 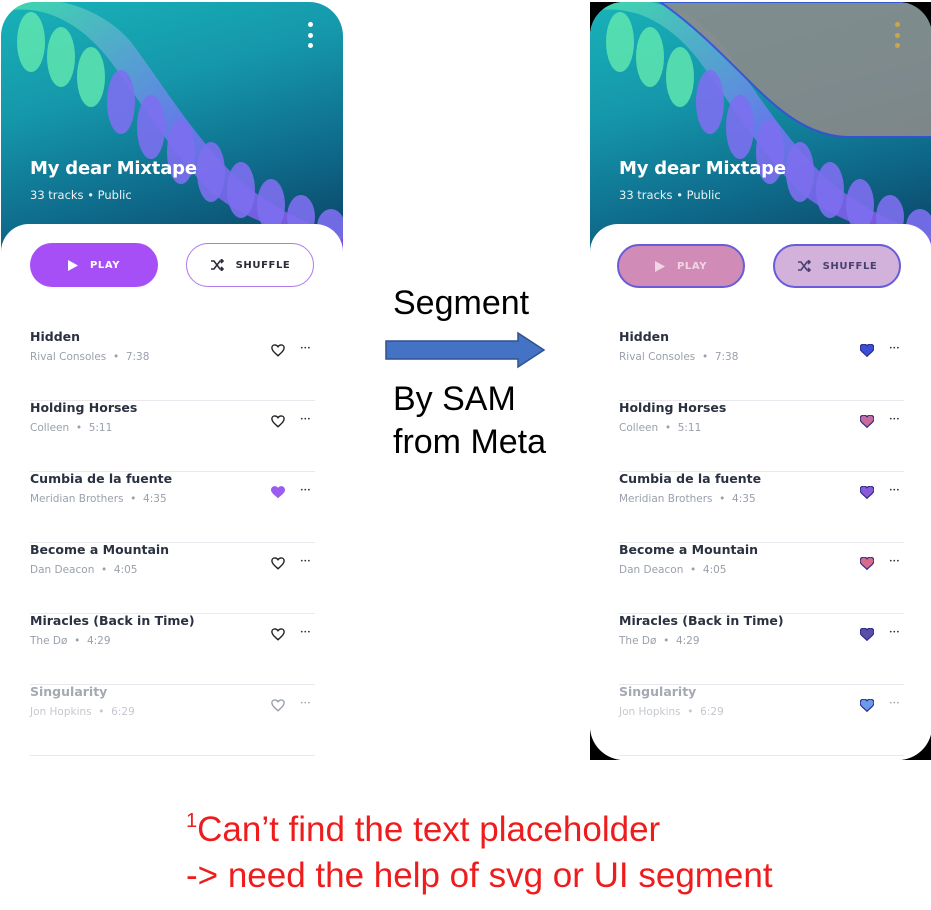 I want to click on play-button-segmented: PLAY, so click(x=681, y=266).